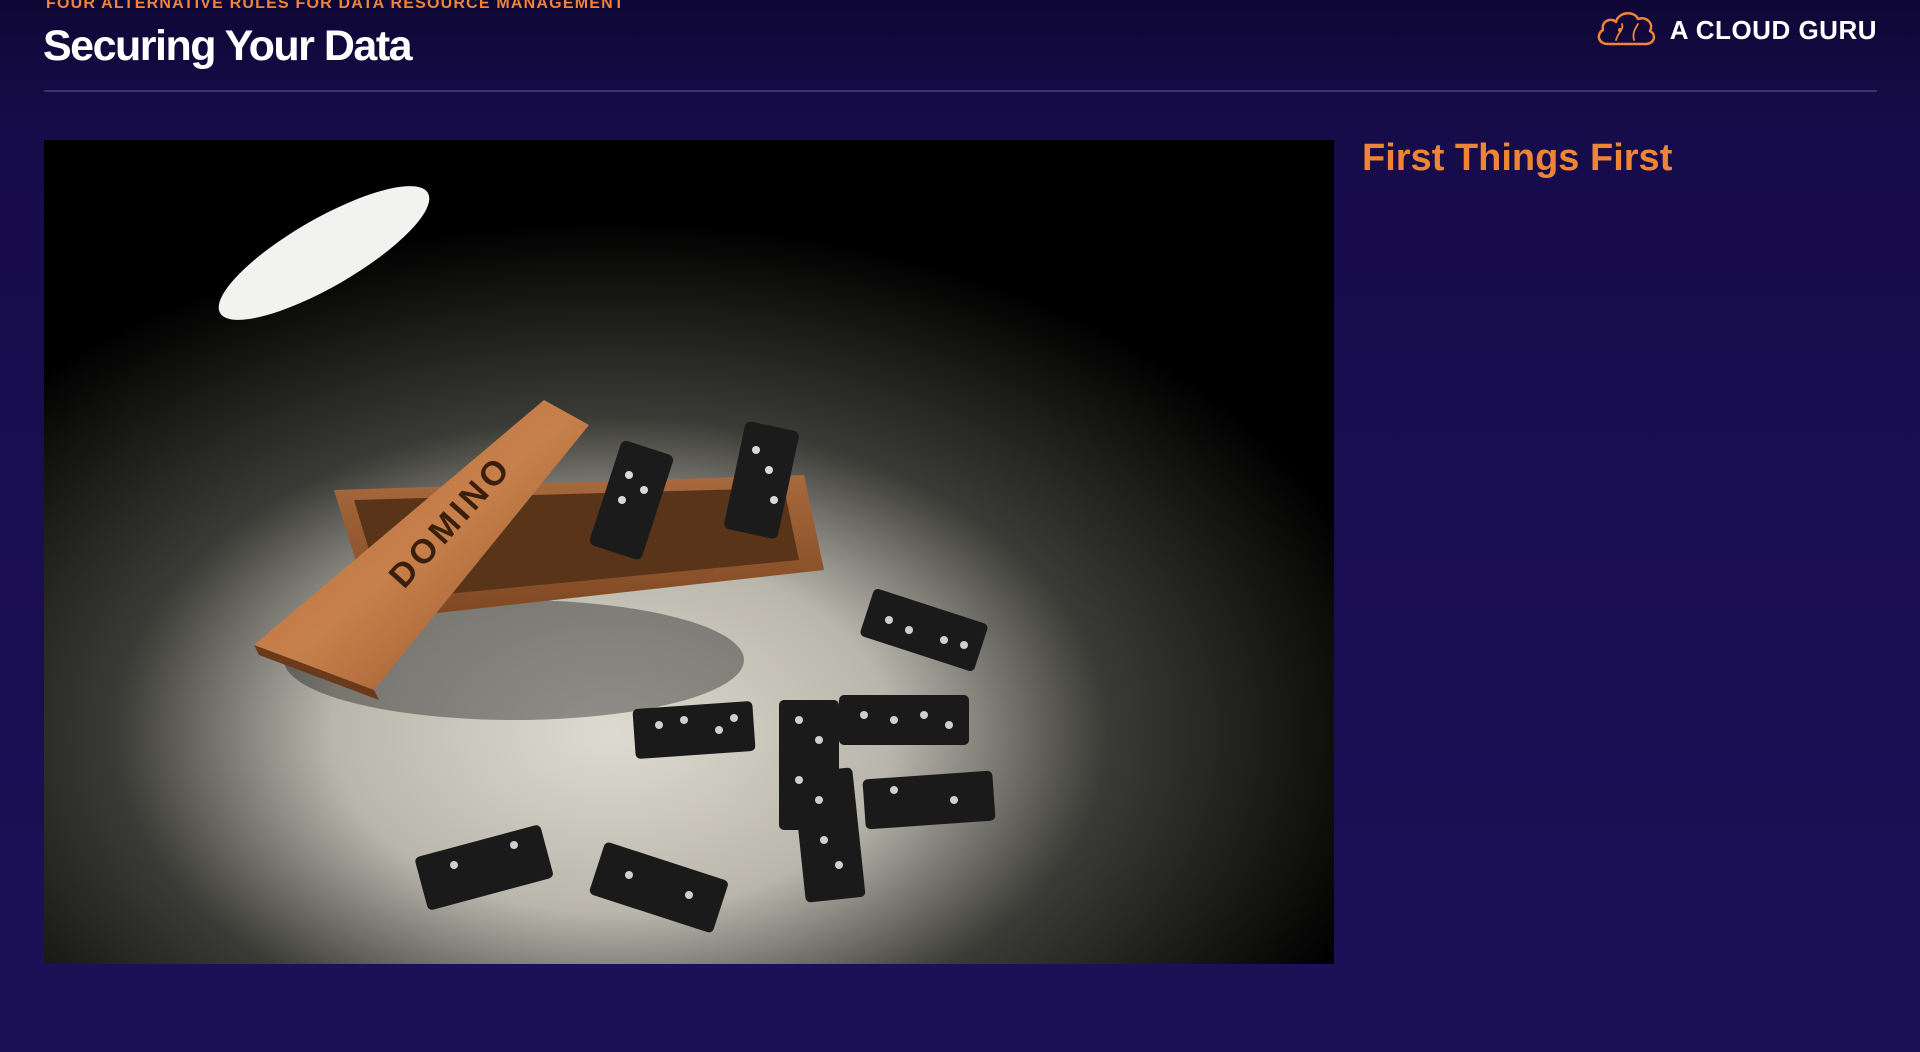  Describe the element at coordinates (960, 91) in the screenshot. I see `header-divider` at that location.